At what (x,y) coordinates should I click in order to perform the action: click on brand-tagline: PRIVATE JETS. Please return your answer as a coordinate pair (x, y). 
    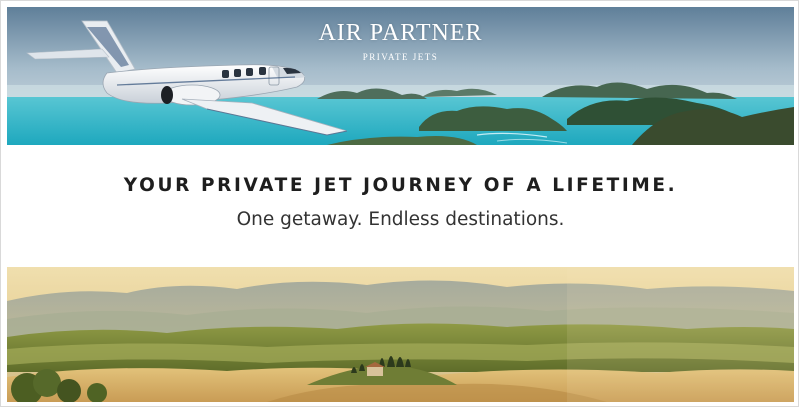
    Looking at the image, I should click on (400, 57).